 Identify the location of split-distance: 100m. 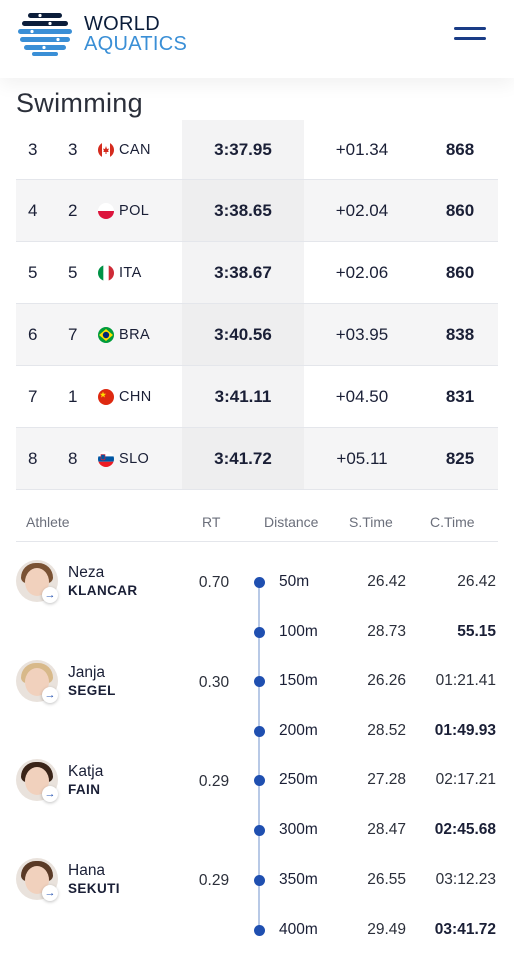
(298, 631).